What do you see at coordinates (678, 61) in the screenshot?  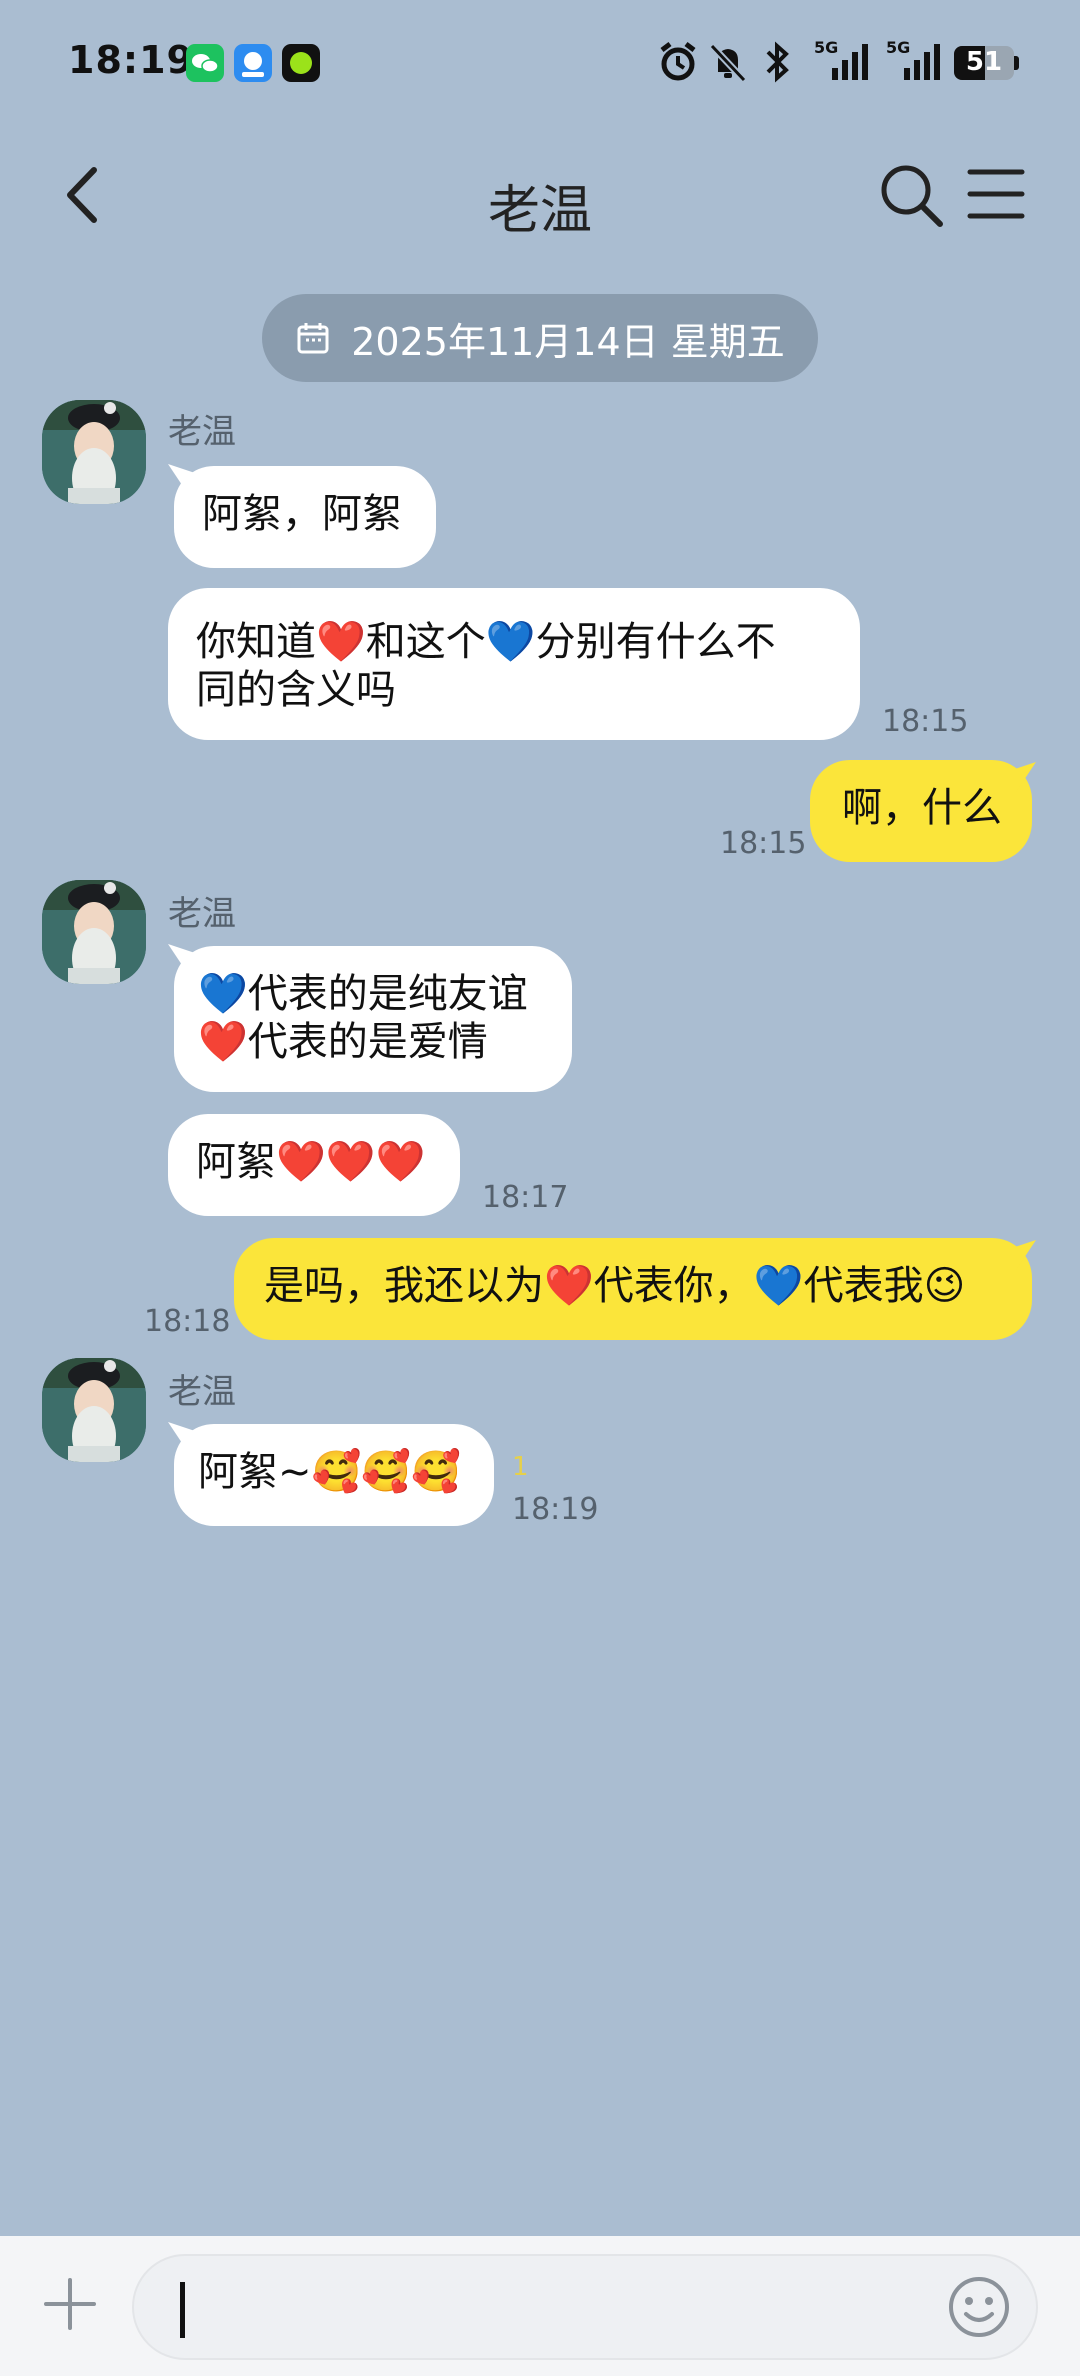 I see `alarm-icon` at bounding box center [678, 61].